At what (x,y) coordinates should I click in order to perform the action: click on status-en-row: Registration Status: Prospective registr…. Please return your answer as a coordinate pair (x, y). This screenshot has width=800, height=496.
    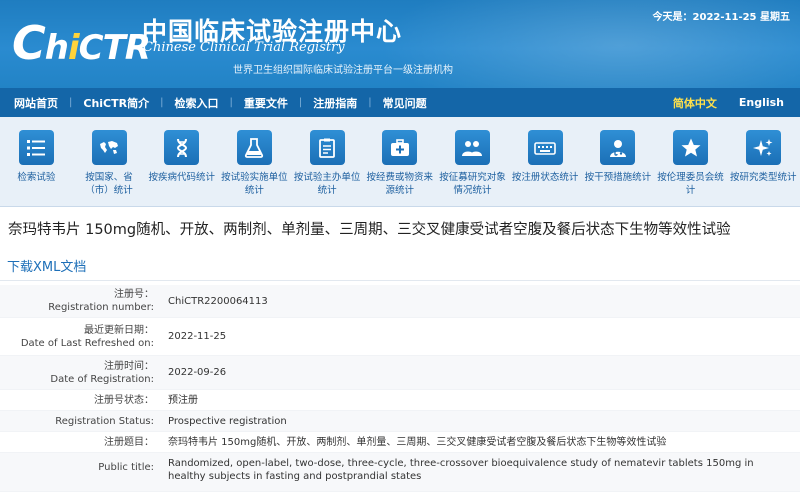
    Looking at the image, I should click on (400, 421).